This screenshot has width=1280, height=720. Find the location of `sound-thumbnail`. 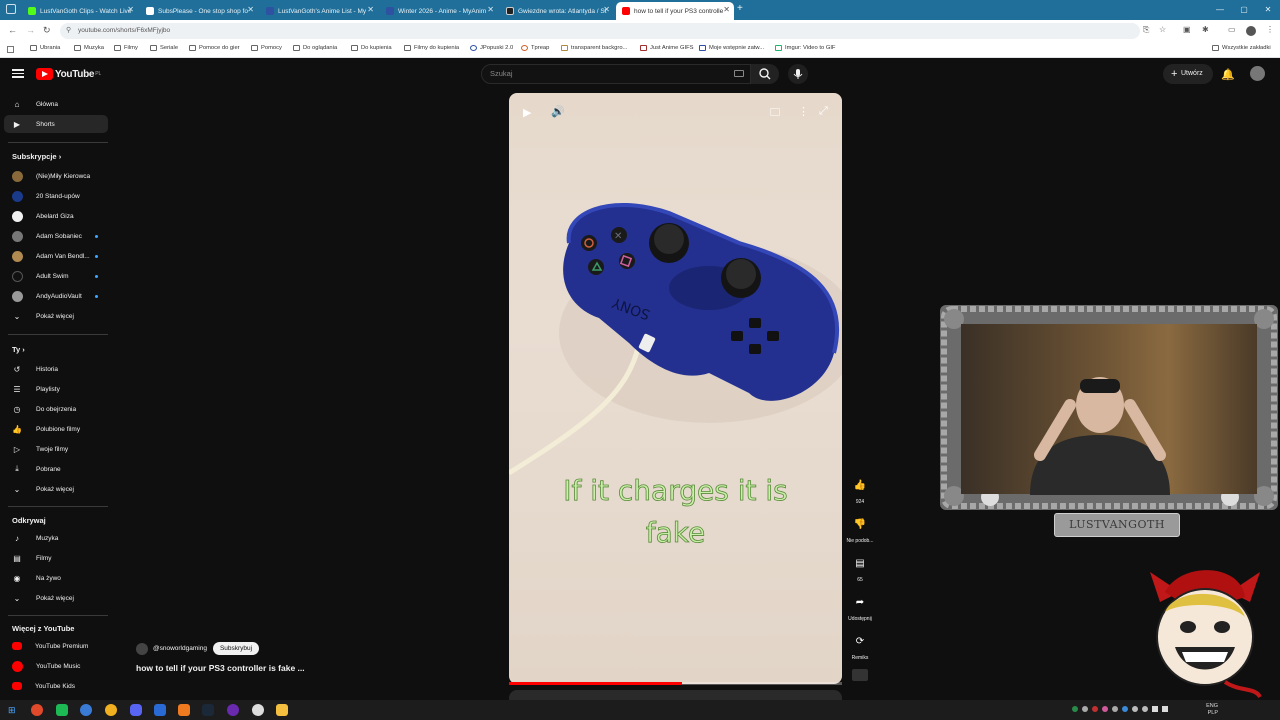

sound-thumbnail is located at coordinates (860, 675).